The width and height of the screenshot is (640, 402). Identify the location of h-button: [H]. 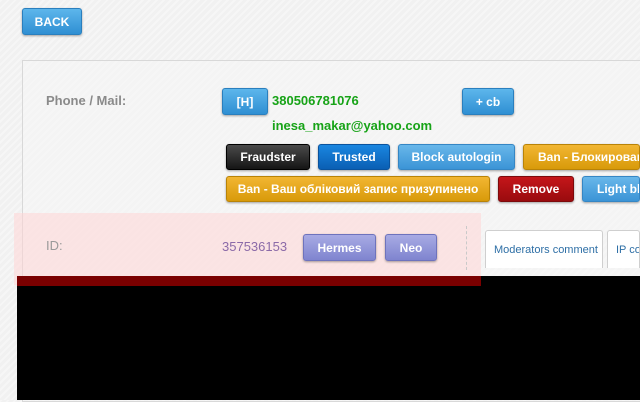
(245, 101).